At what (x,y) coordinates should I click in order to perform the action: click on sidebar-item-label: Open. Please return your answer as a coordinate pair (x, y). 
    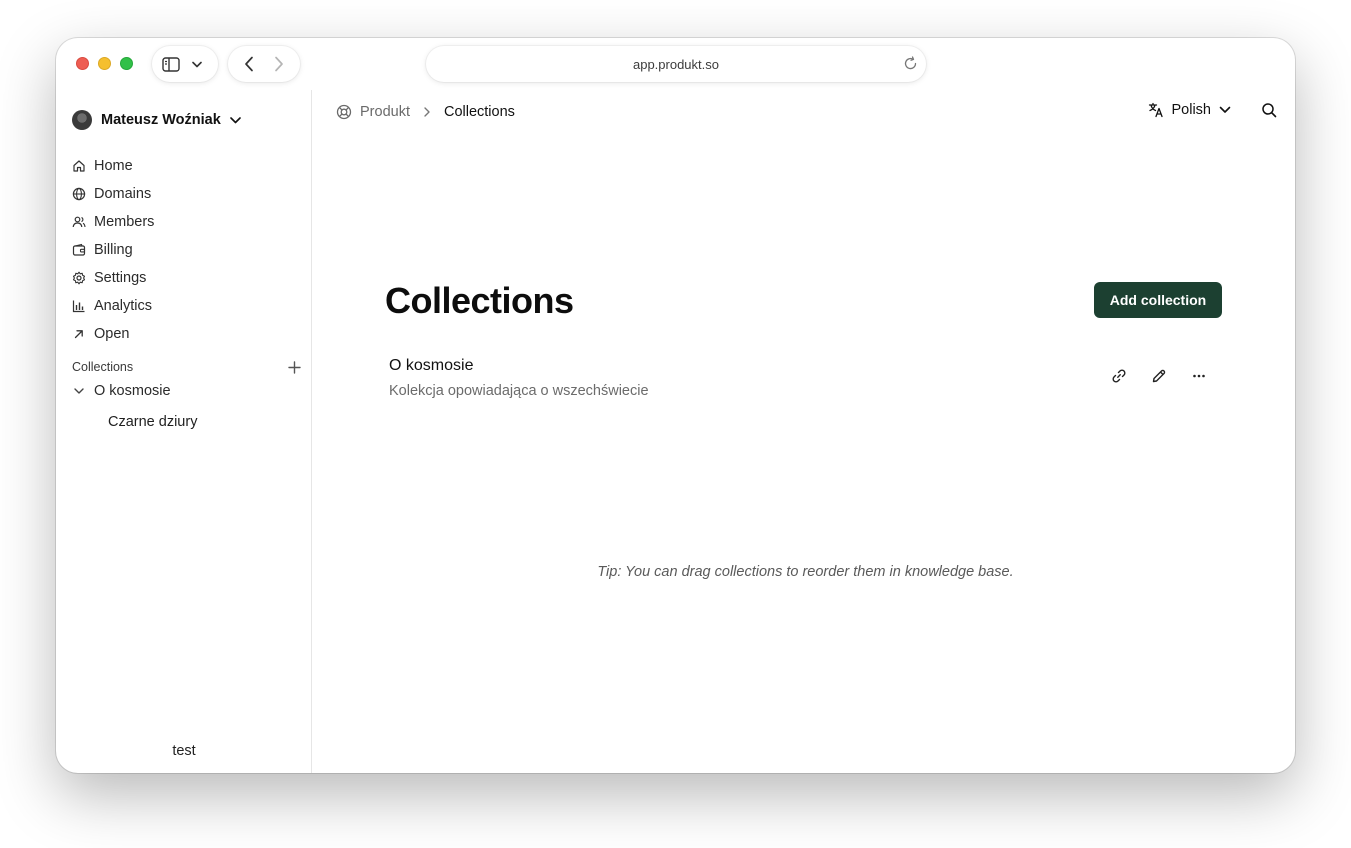
    Looking at the image, I should click on (112, 334).